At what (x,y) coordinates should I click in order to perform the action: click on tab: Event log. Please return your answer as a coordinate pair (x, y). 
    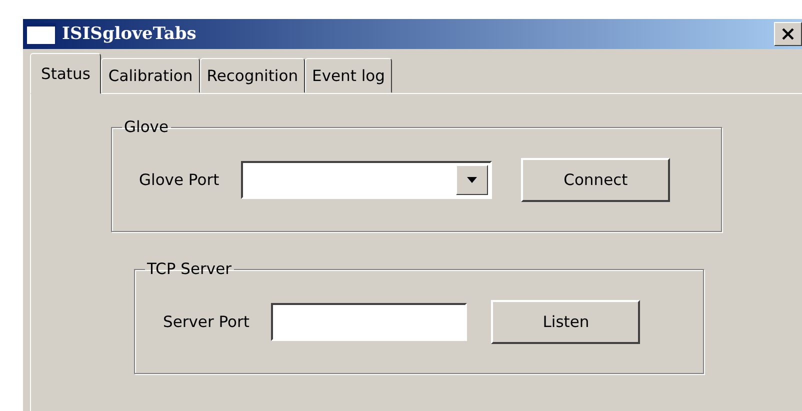
    Looking at the image, I should click on (348, 75).